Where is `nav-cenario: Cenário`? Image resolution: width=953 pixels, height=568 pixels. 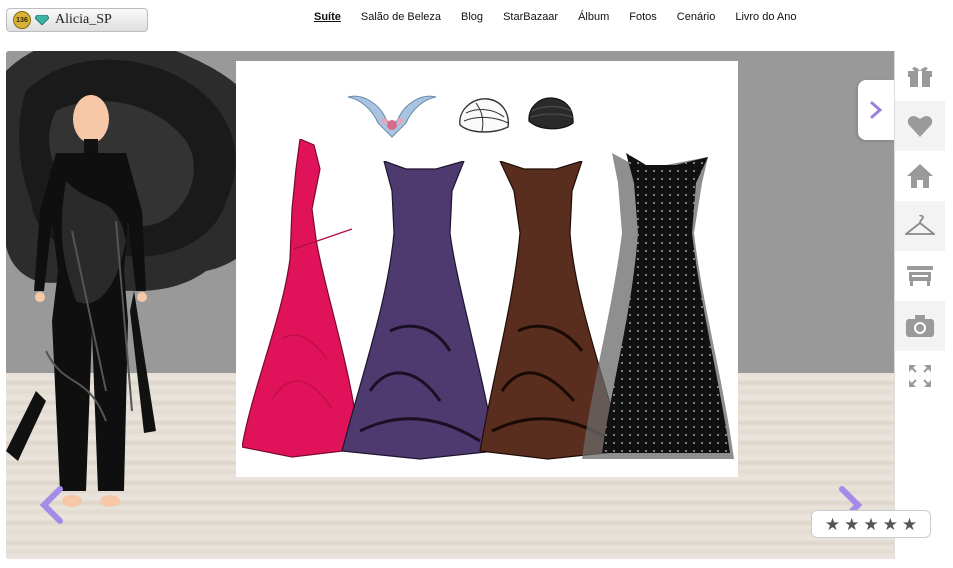
nav-cenario: Cenário is located at coordinates (696, 17).